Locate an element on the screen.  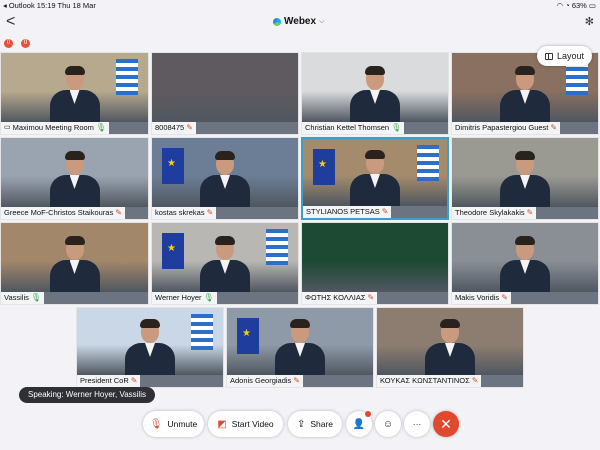
layout-label: Layout is located at coordinates (570, 56).